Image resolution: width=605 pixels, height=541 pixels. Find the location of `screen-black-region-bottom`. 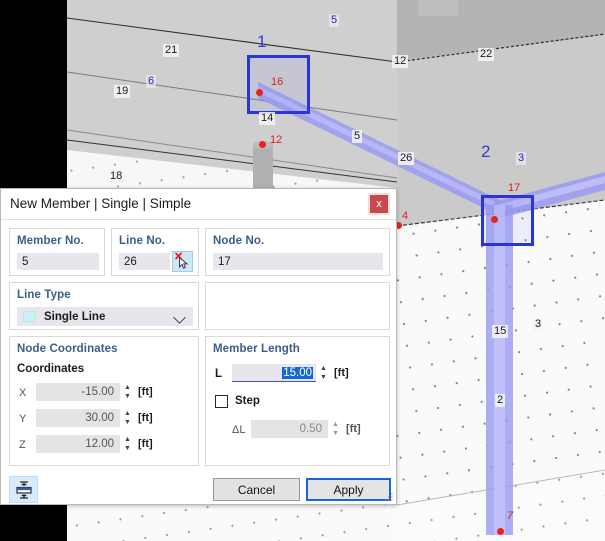

screen-black-region-bottom is located at coordinates (33, 523).